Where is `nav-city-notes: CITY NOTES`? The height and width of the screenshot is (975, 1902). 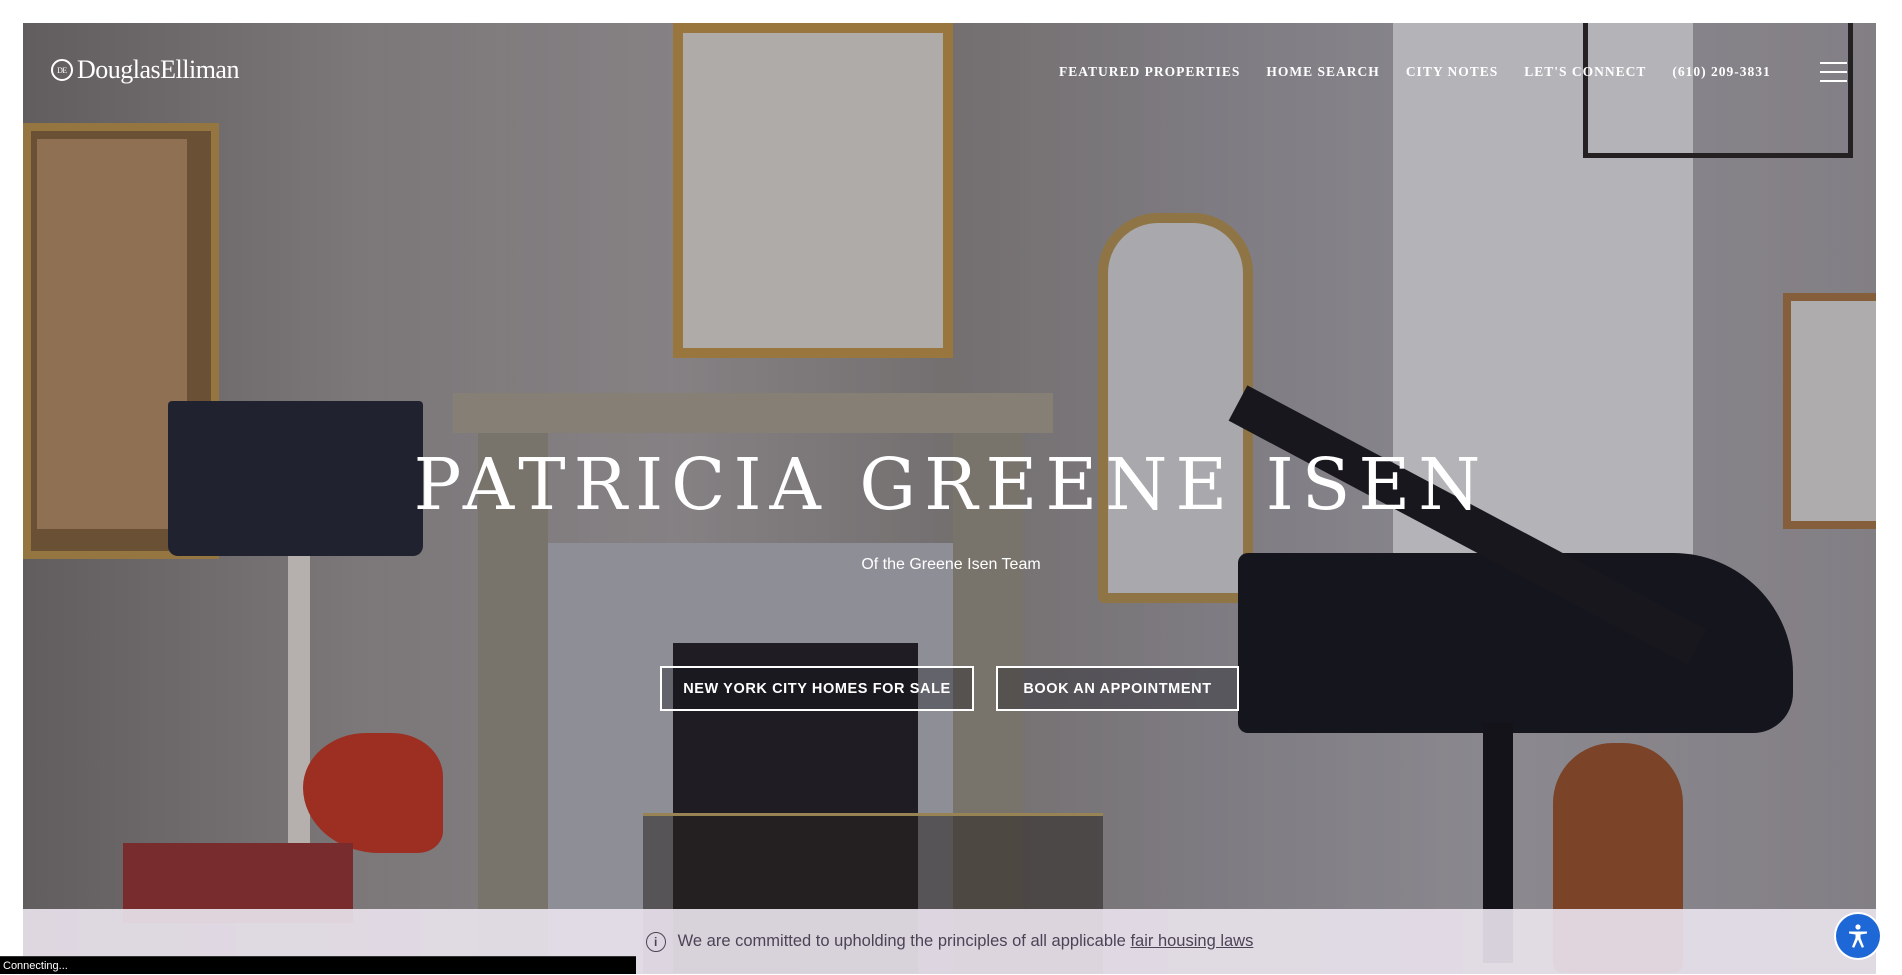
nav-city-notes: CITY NOTES is located at coordinates (1452, 72).